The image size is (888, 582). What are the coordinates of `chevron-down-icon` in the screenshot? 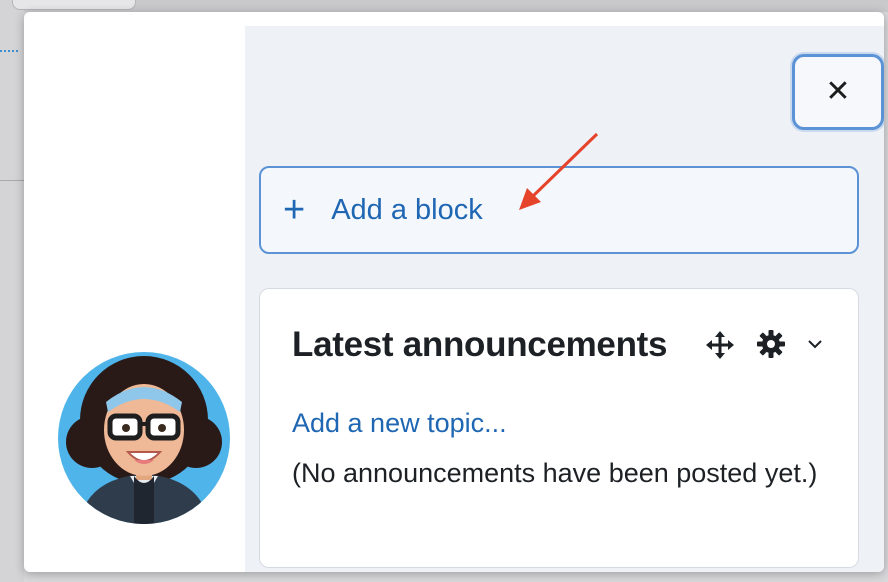 It's located at (815, 344).